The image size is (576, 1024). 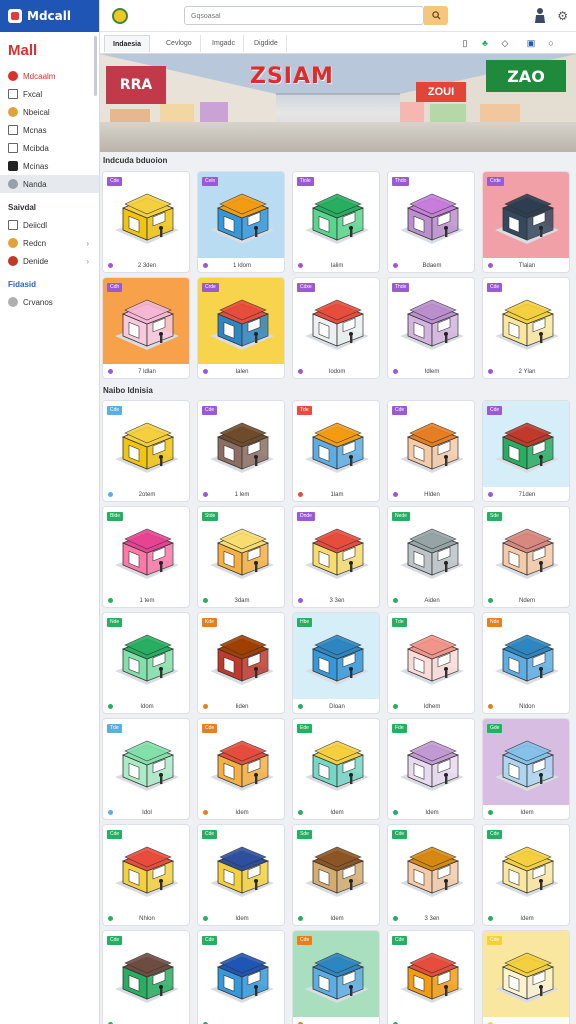 What do you see at coordinates (36, 148) in the screenshot?
I see `sidebar-item-label: Mcibda` at bounding box center [36, 148].